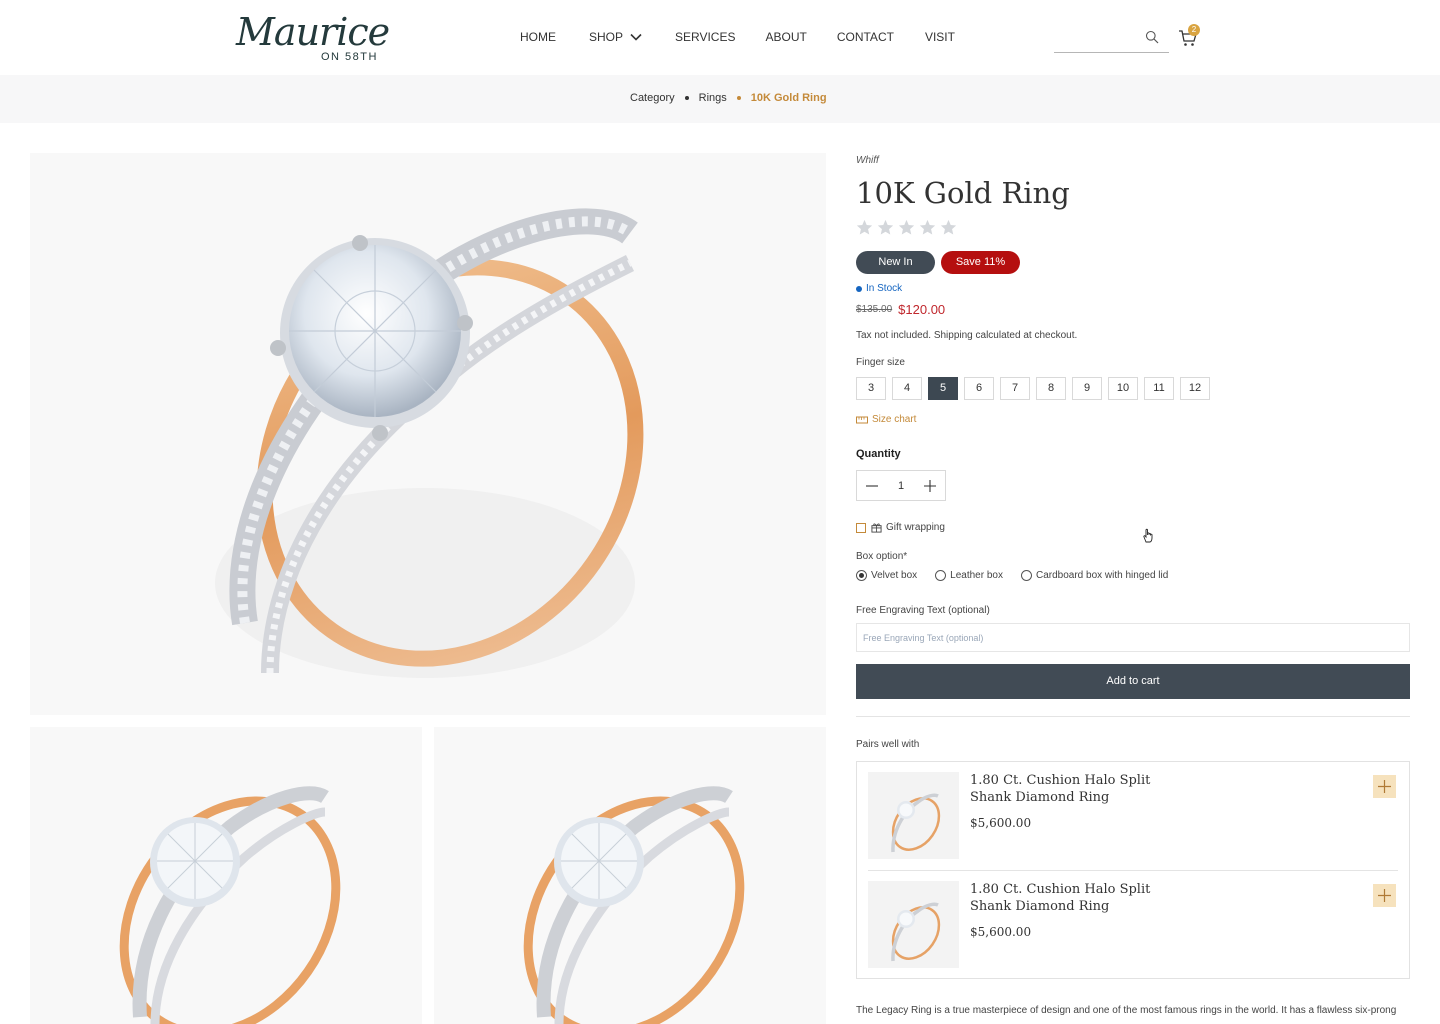 This screenshot has width=1440, height=1024. I want to click on product-title: 10K Gold Ring, so click(963, 193).